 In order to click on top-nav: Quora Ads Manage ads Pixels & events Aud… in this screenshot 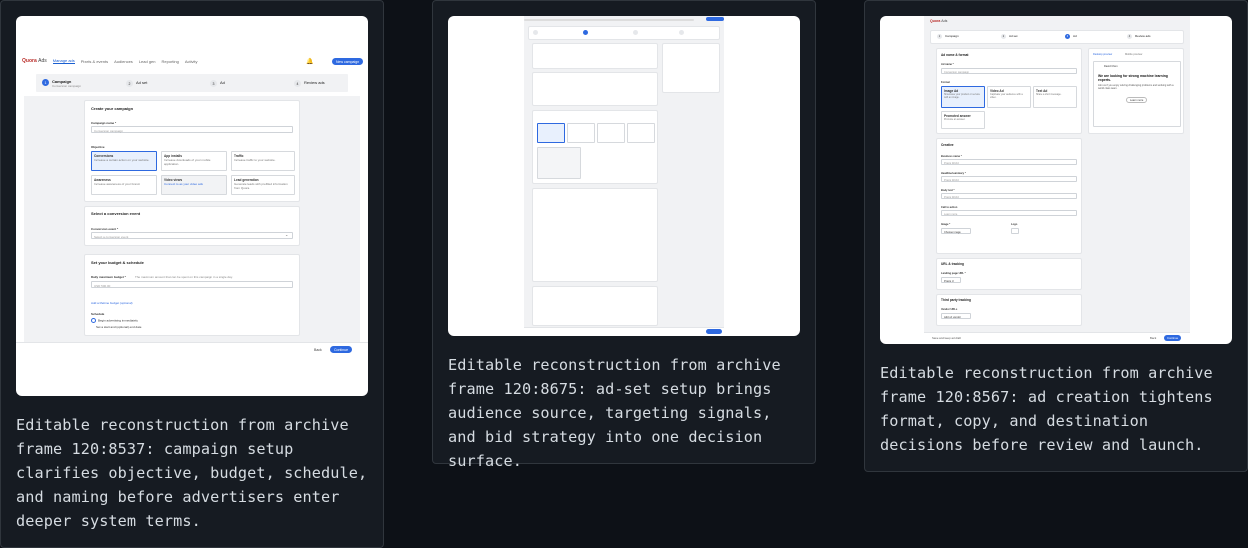, I will do `click(192, 61)`.